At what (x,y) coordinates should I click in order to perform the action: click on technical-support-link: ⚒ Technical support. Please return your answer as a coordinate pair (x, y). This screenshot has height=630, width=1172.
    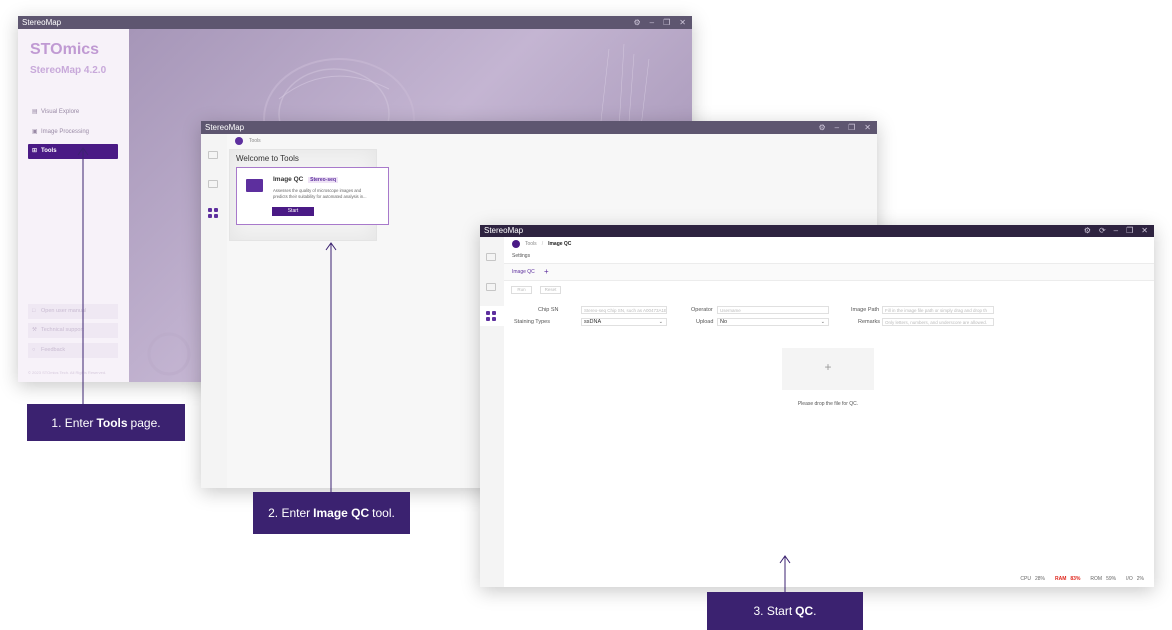
    Looking at the image, I should click on (73, 330).